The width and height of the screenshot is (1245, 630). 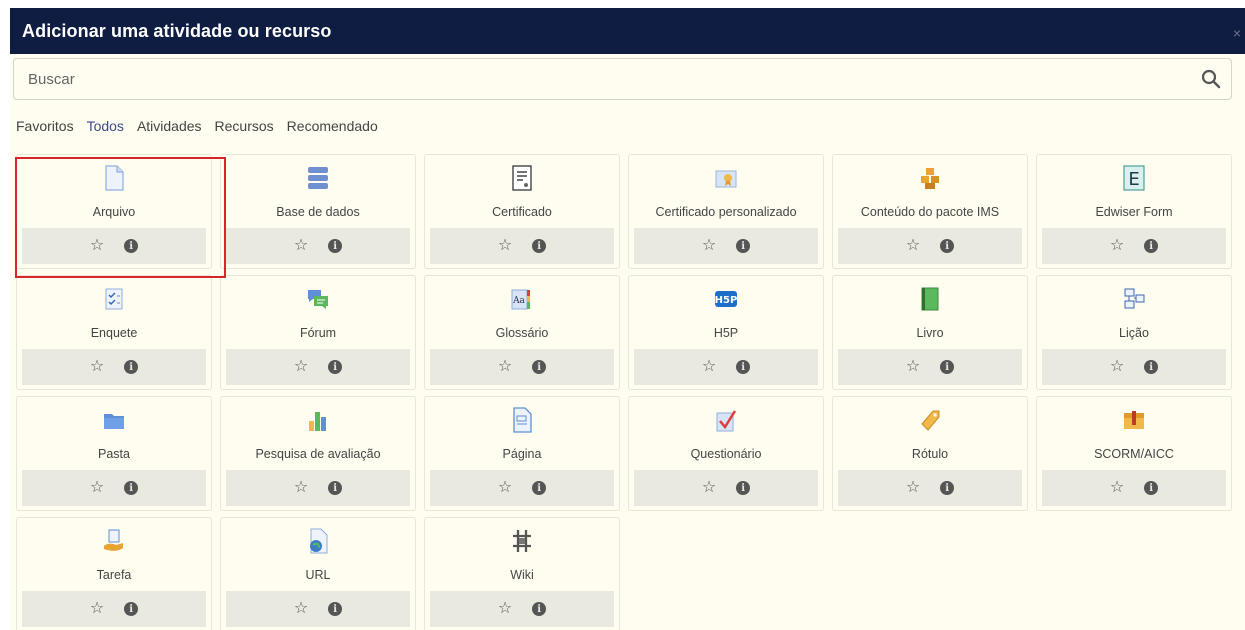 What do you see at coordinates (726, 420) in the screenshot?
I see `quiz-icon` at bounding box center [726, 420].